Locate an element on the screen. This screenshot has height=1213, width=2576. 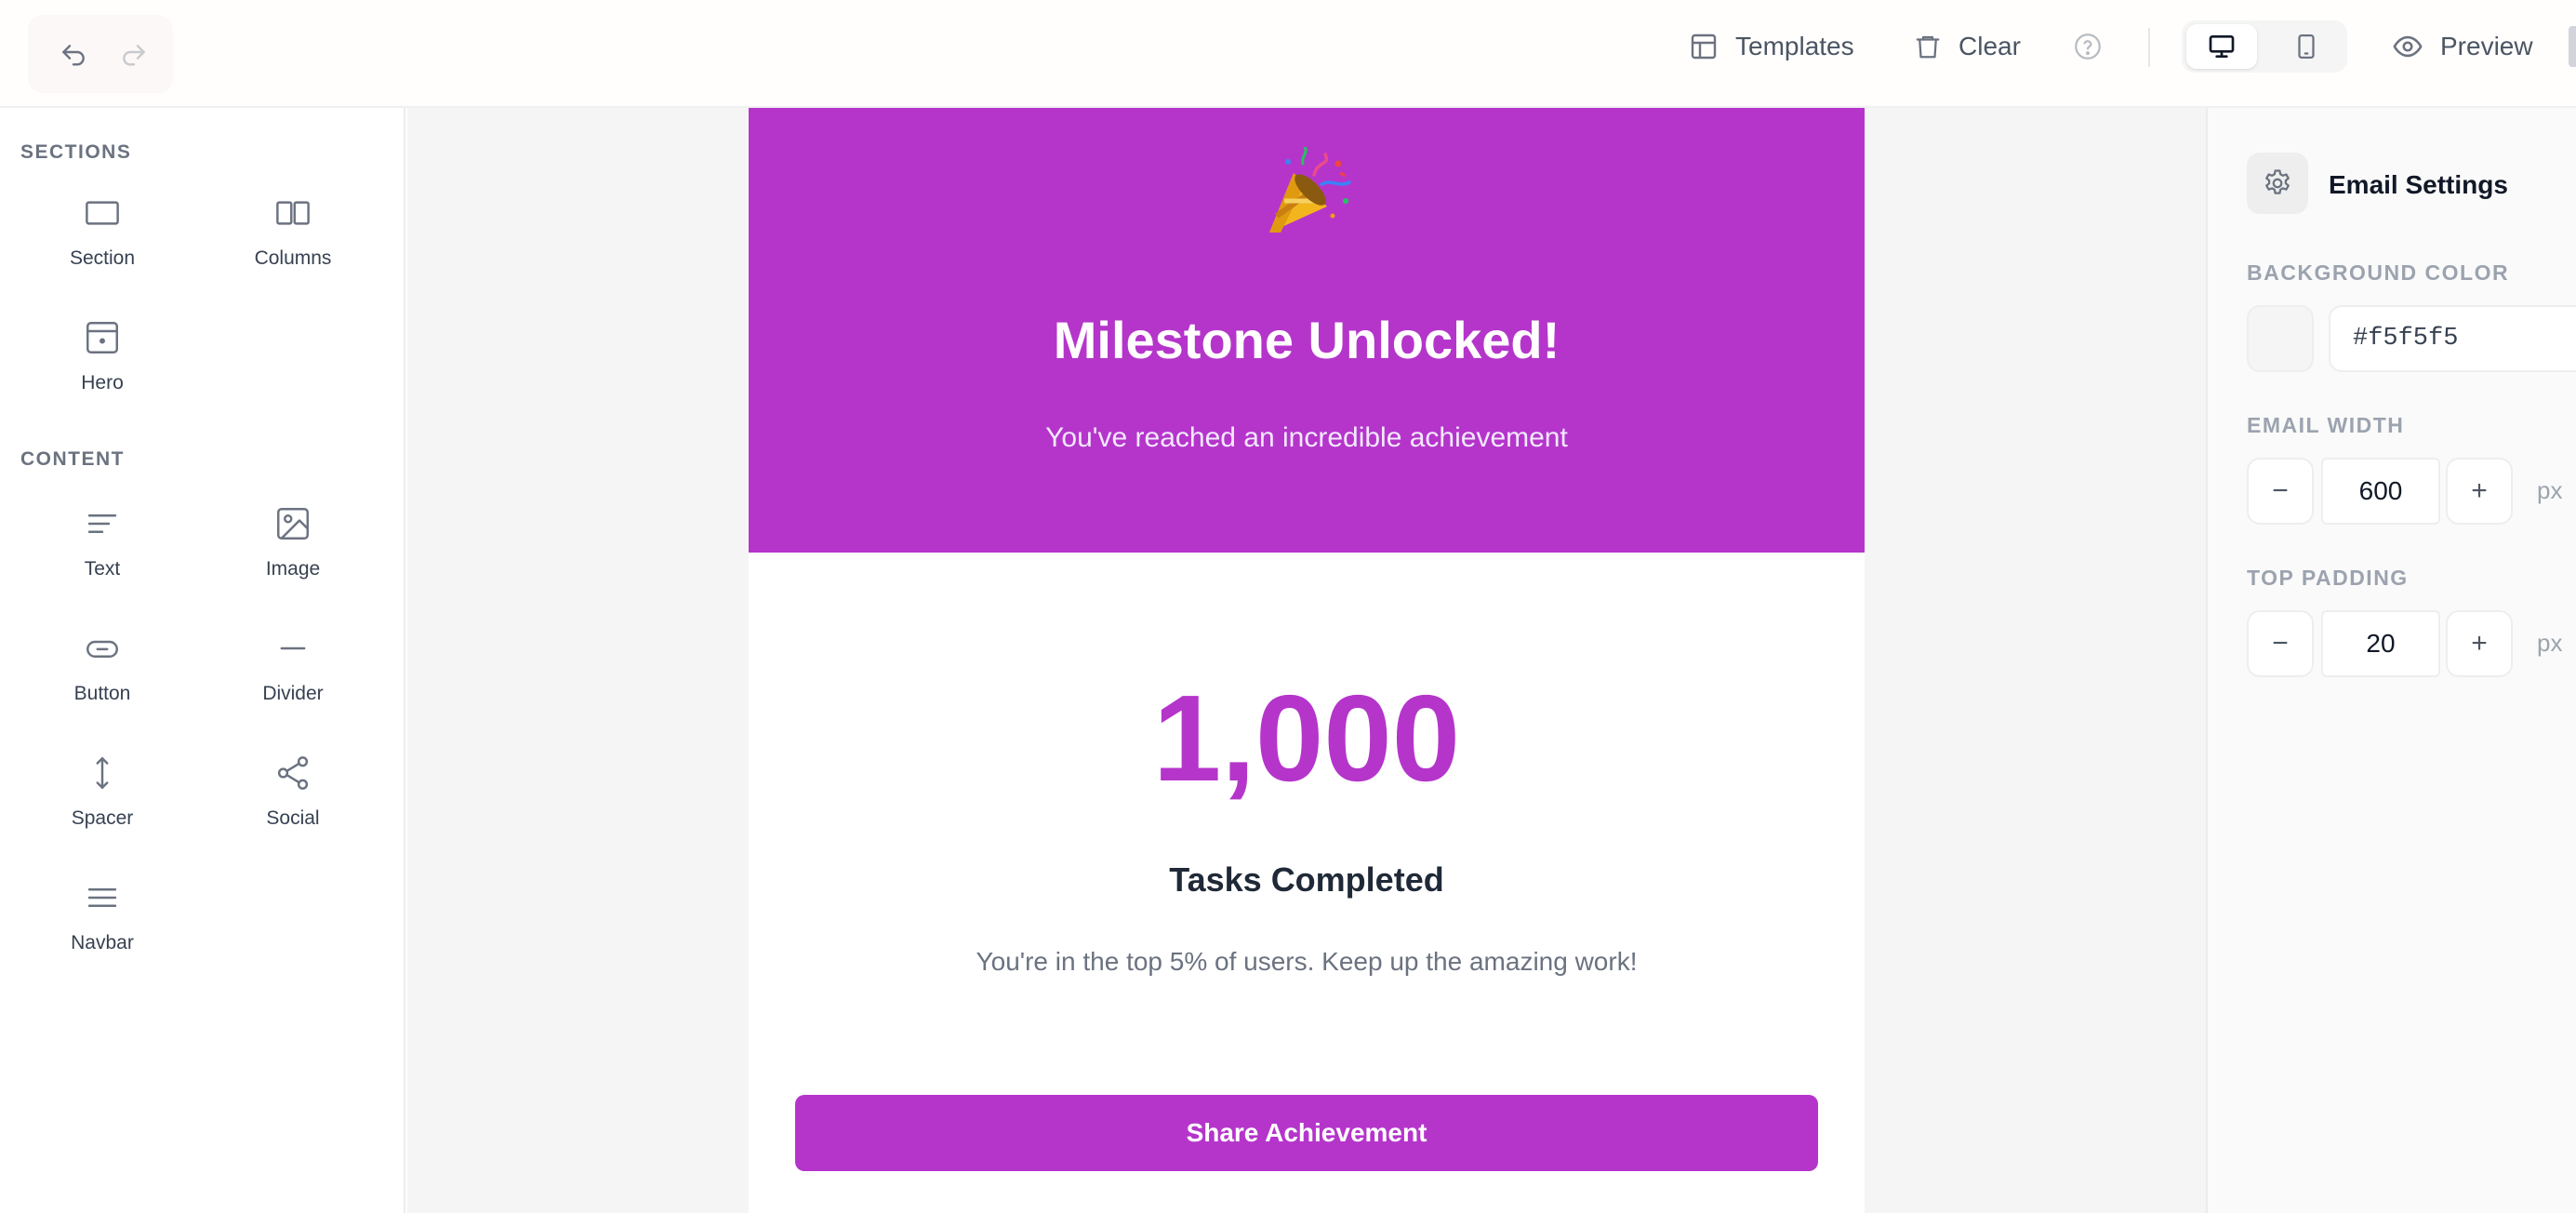
email-width-value: 600 is located at coordinates (2380, 492).